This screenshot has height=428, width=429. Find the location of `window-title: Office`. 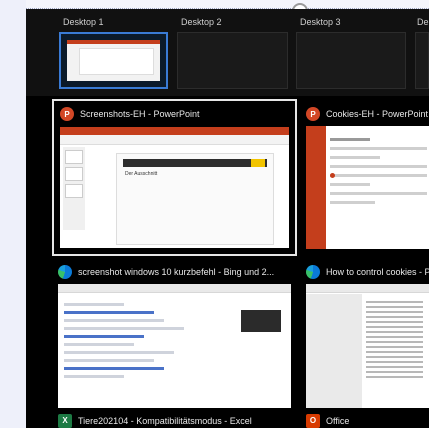

window-title: Office is located at coordinates (338, 420).